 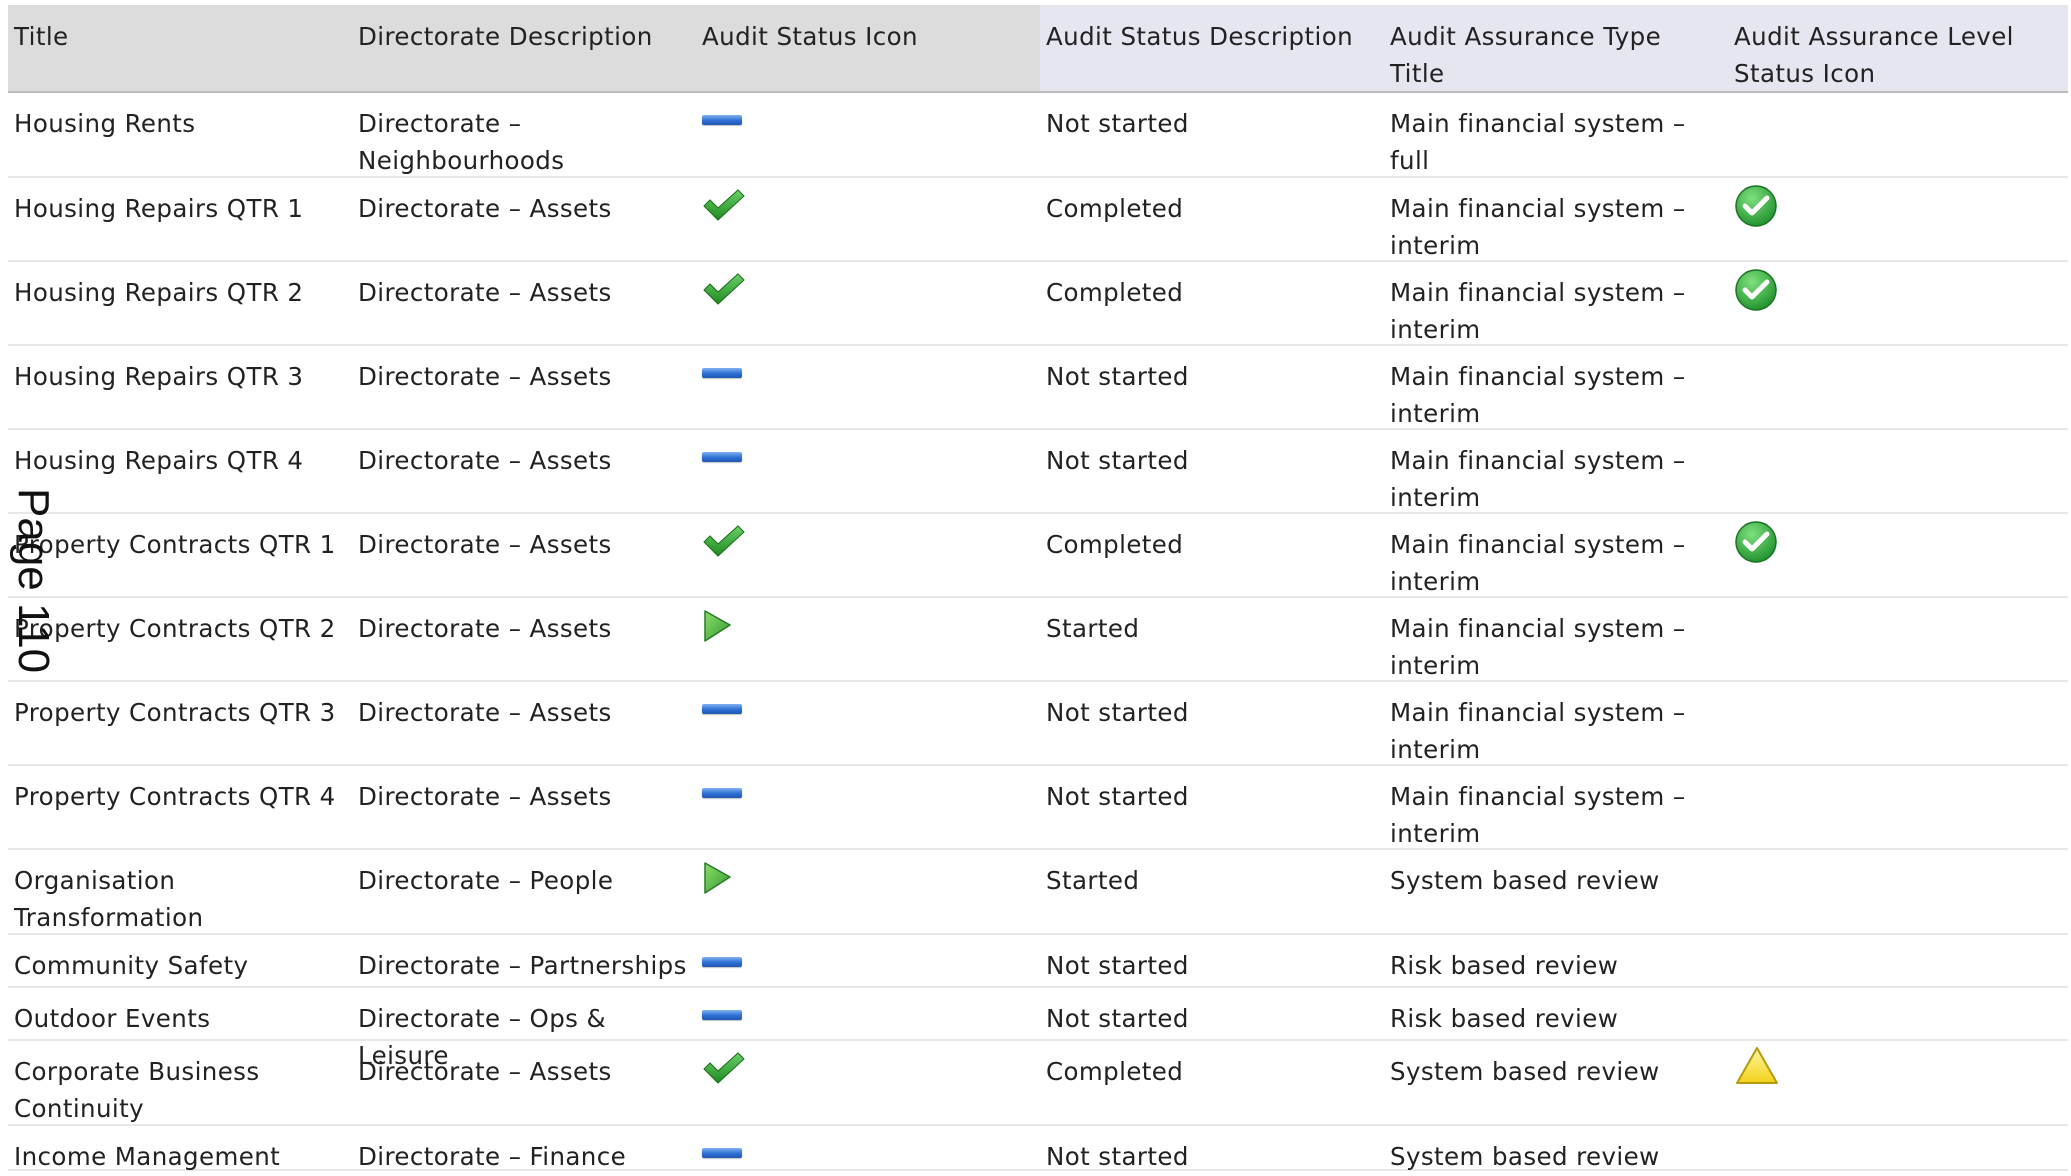 I want to click on yellow-warning-triangle-icon, so click(x=1757, y=1071).